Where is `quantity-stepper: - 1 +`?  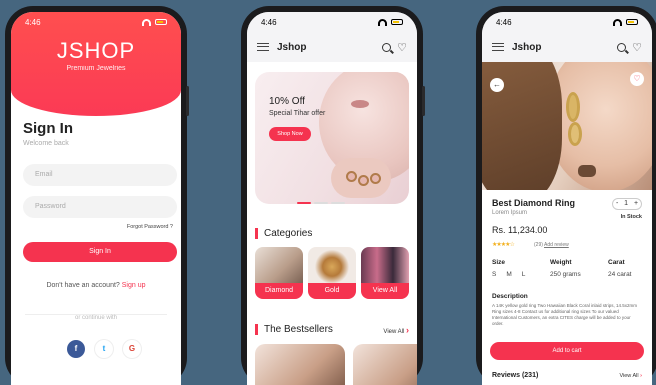 quantity-stepper: - 1 + is located at coordinates (627, 204).